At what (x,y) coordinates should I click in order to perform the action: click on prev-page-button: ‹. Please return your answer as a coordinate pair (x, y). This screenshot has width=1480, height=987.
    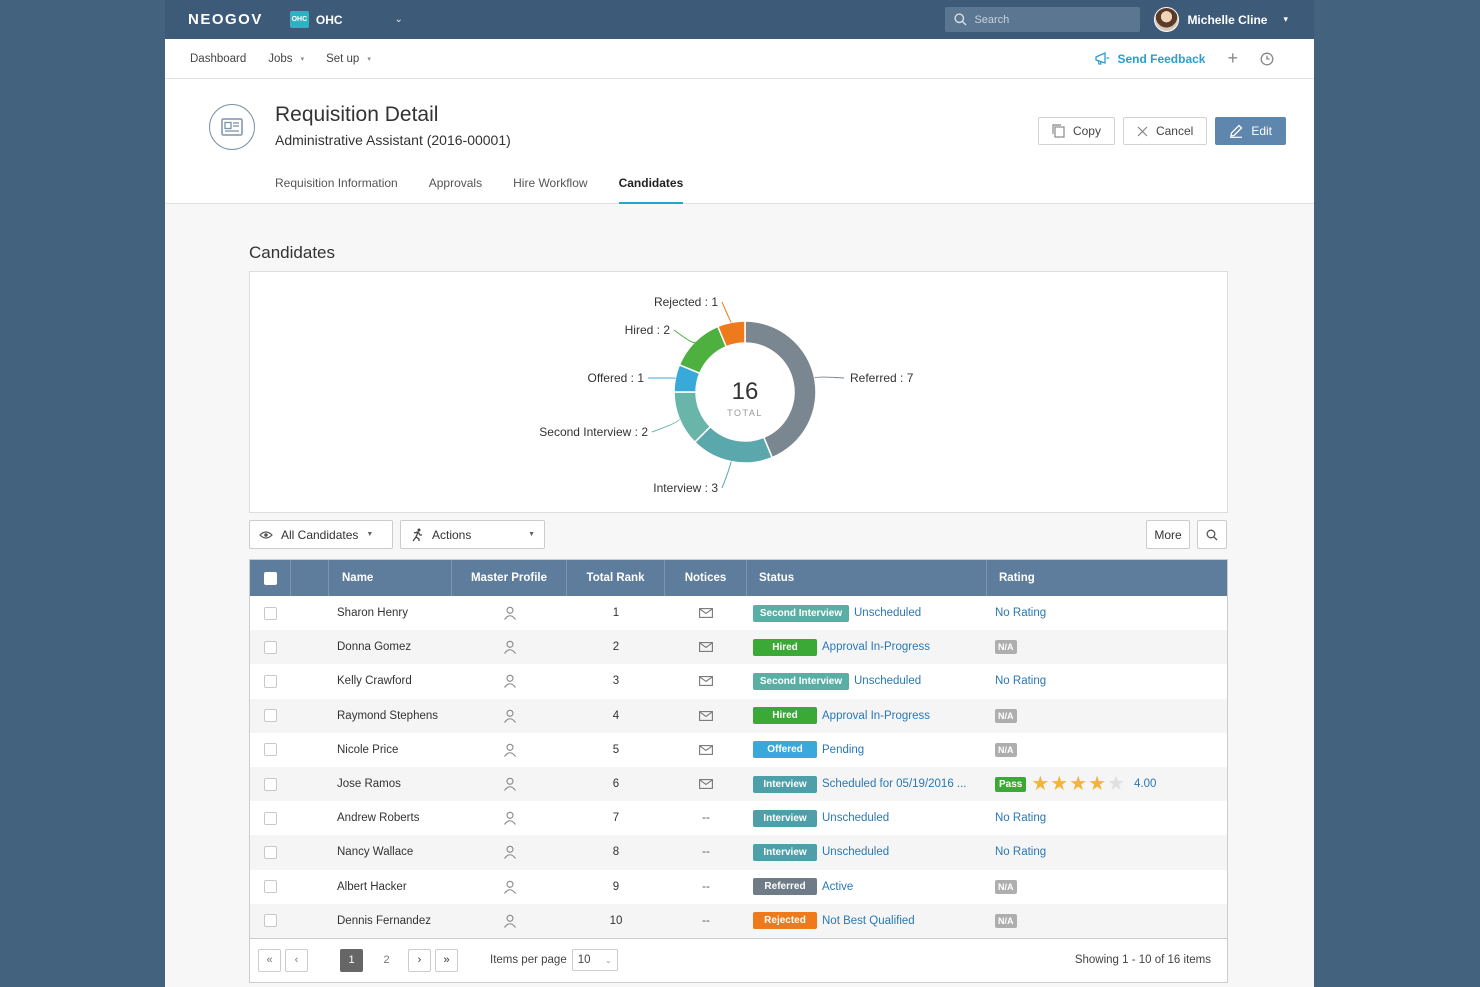
    Looking at the image, I should click on (296, 960).